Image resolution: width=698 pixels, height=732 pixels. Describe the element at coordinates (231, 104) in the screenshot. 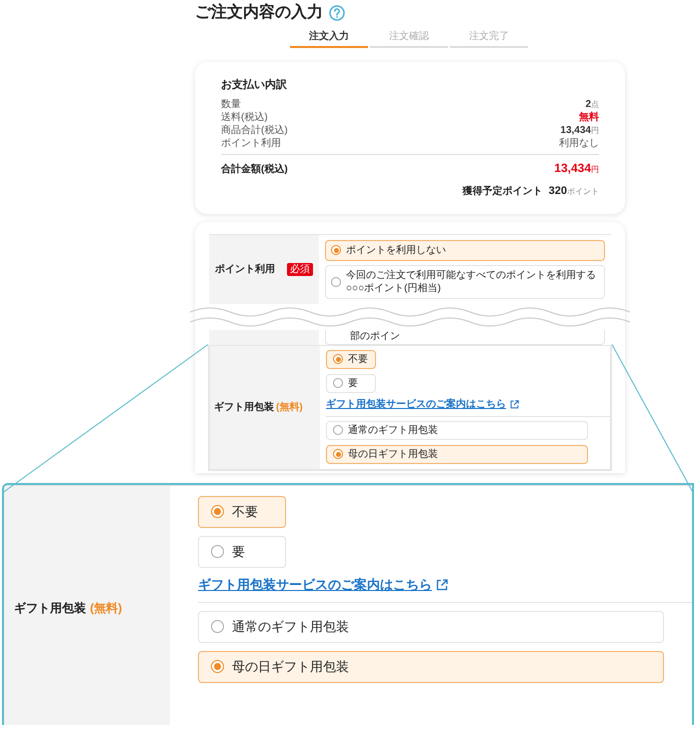

I see `summary-label: 数量` at that location.